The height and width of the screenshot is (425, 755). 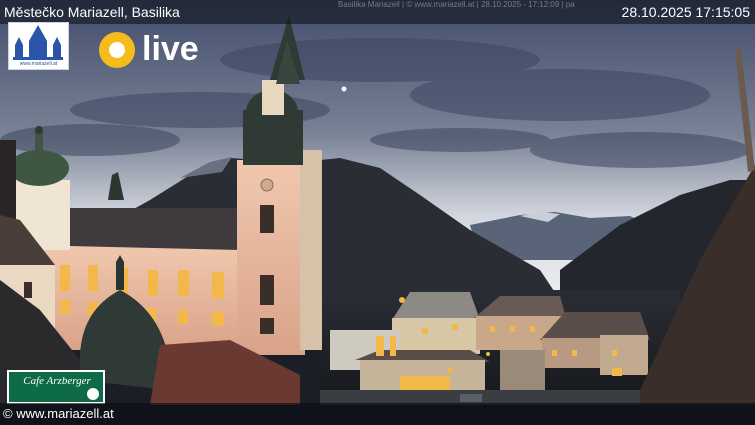 I want to click on moon, so click(x=344, y=89).